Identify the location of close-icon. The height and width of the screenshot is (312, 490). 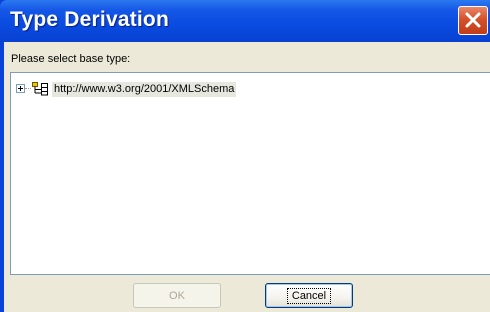
(473, 20).